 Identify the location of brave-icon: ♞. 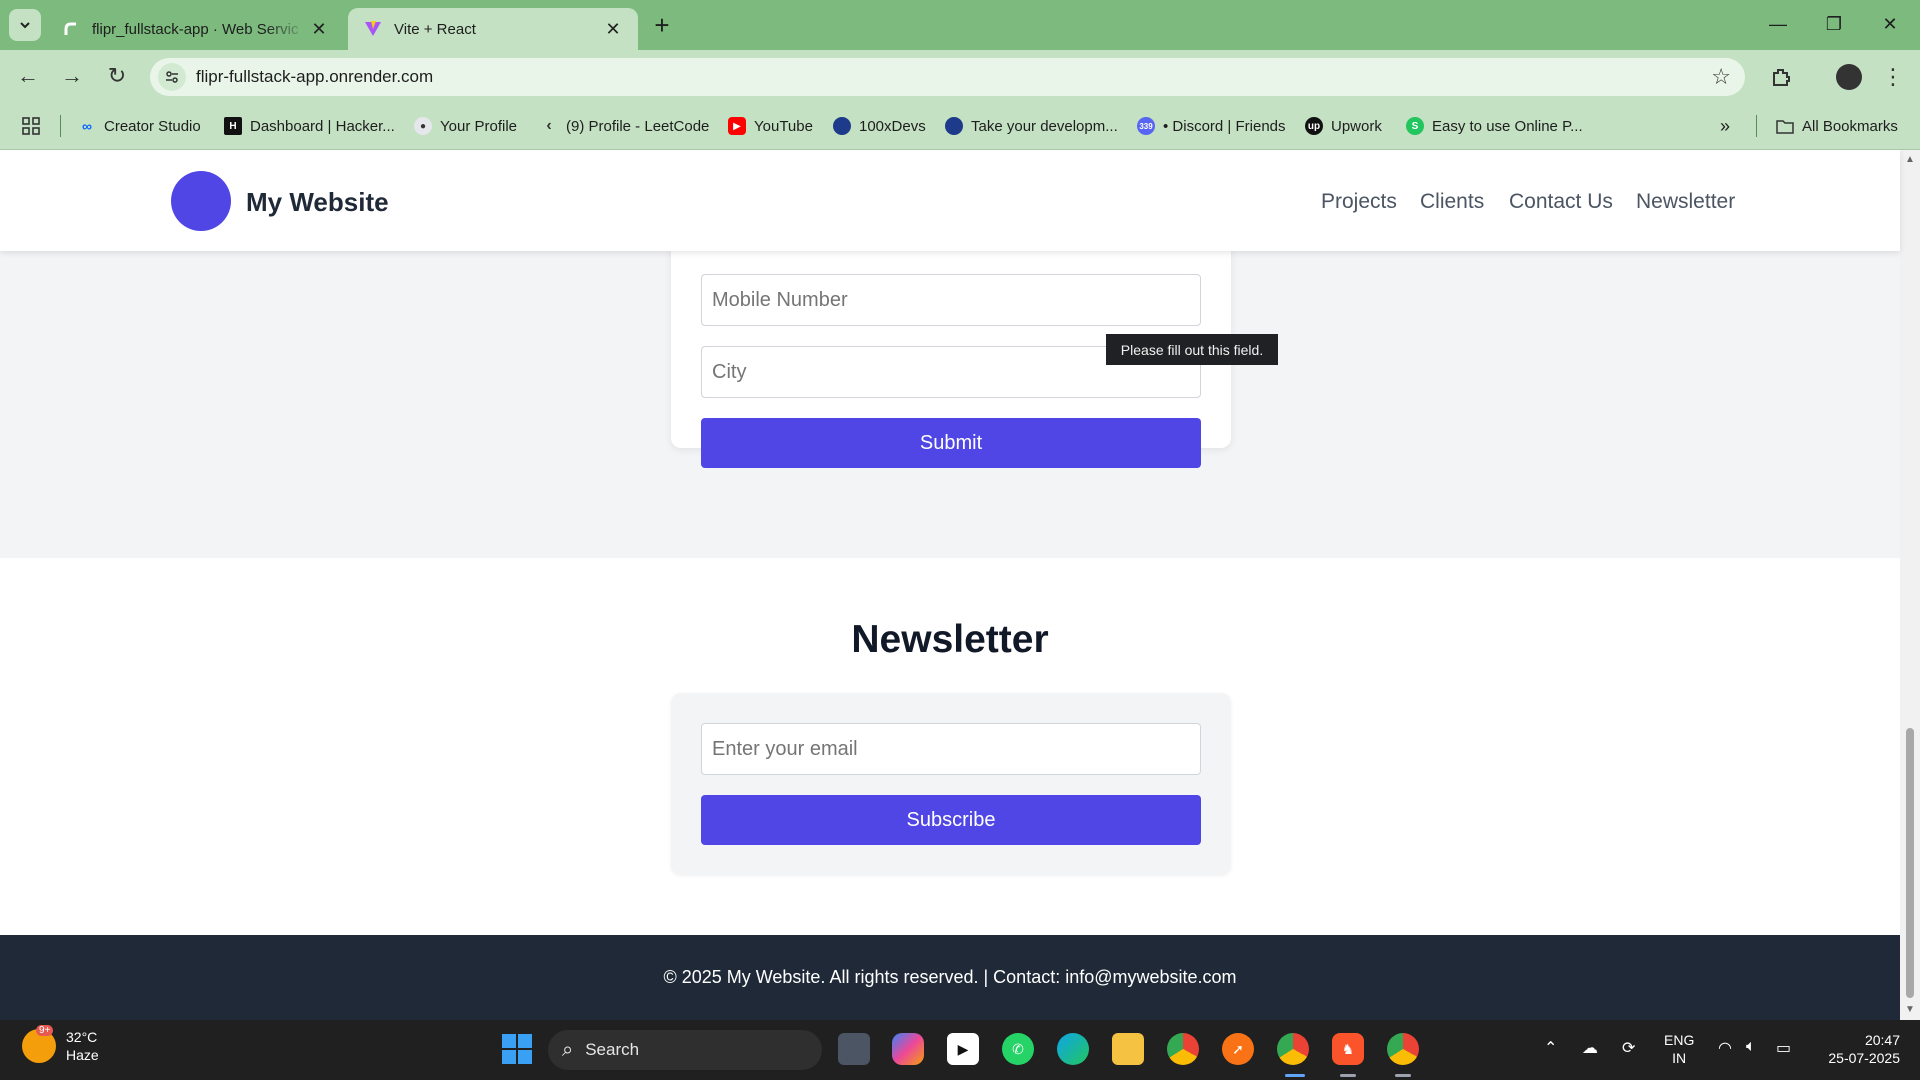
(1348, 1049).